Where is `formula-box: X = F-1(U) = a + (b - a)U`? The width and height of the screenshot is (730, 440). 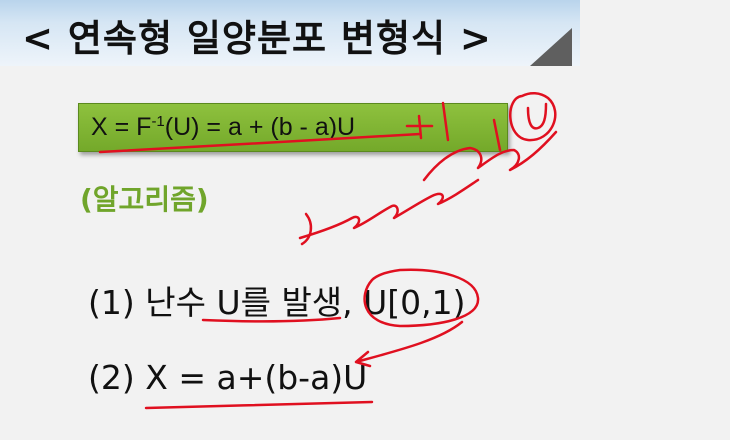 formula-box: X = F-1(U) = a + (b - a)U is located at coordinates (293, 127).